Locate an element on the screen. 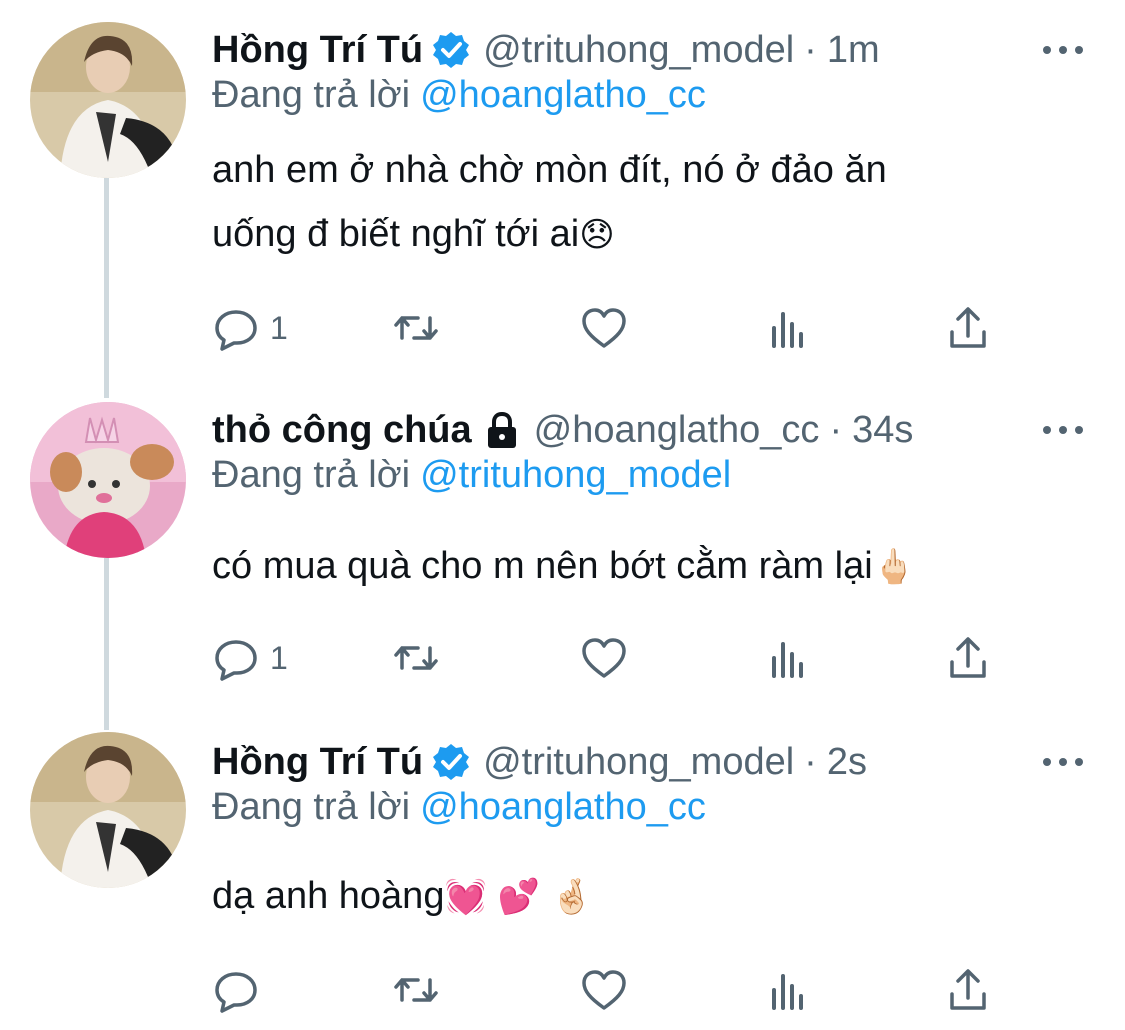 This screenshot has width=1125, height=1030. reply-button is located at coordinates (241, 990).